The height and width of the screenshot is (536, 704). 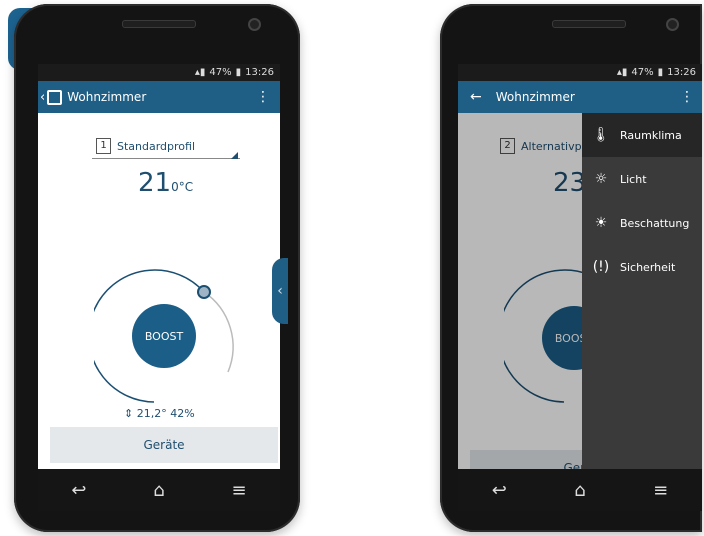 I want to click on current-reading-value: 21,2° 42%, so click(x=165, y=413).